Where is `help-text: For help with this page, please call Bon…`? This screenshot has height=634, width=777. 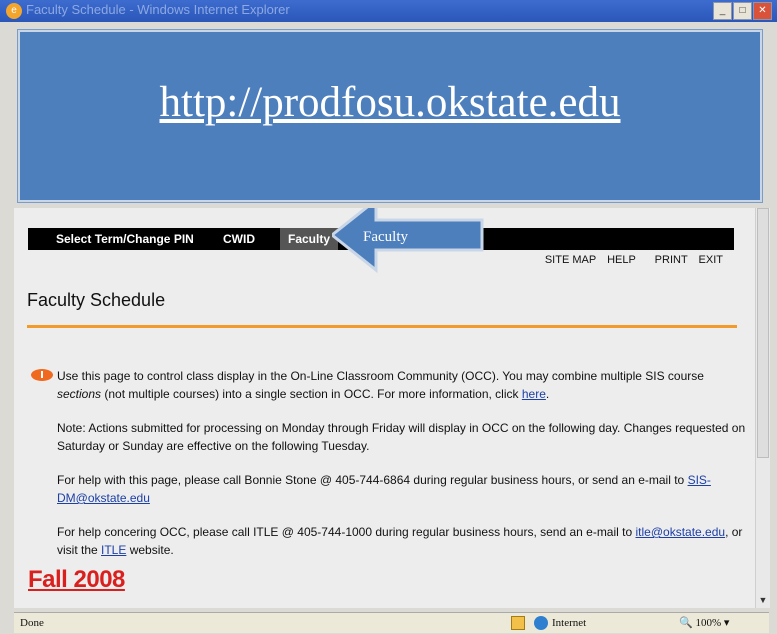 help-text: For help with this page, please call Bon… is located at coordinates (372, 480).